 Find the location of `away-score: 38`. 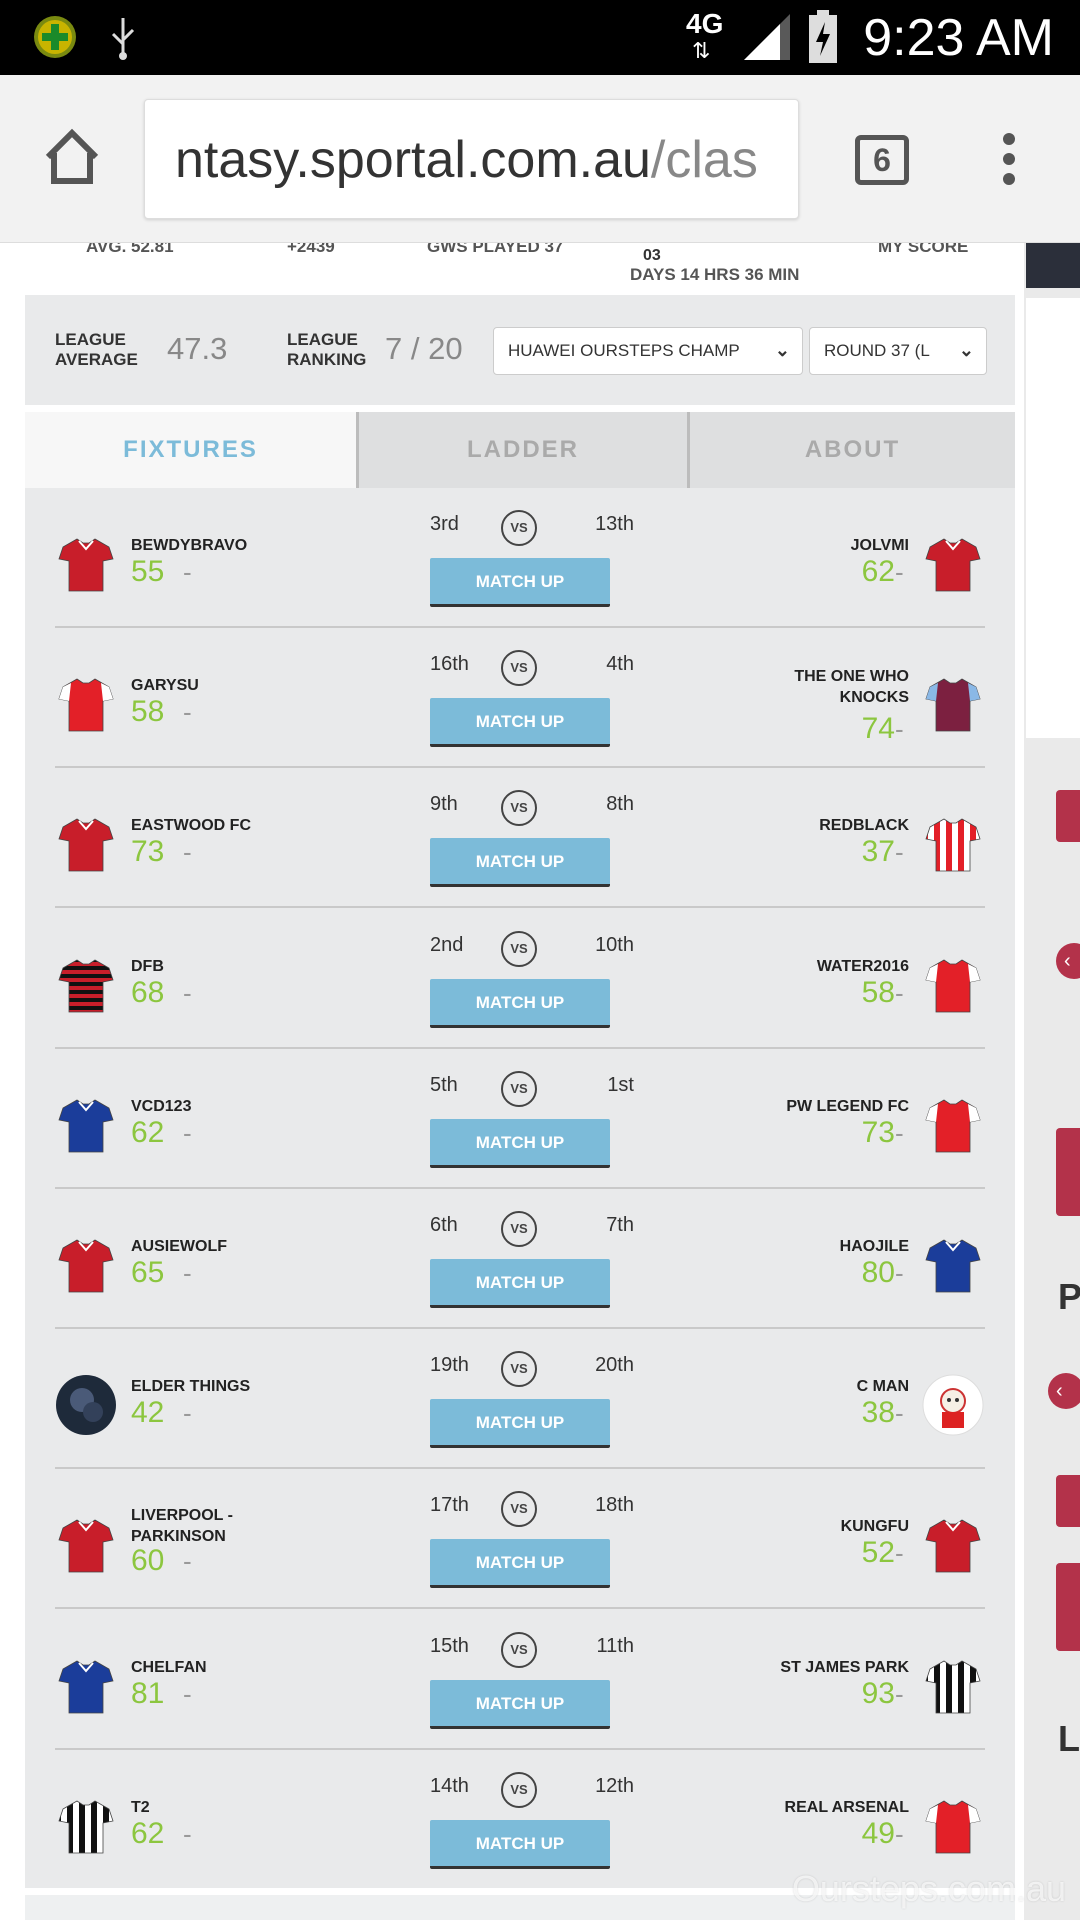

away-score: 38 is located at coordinates (878, 1413).